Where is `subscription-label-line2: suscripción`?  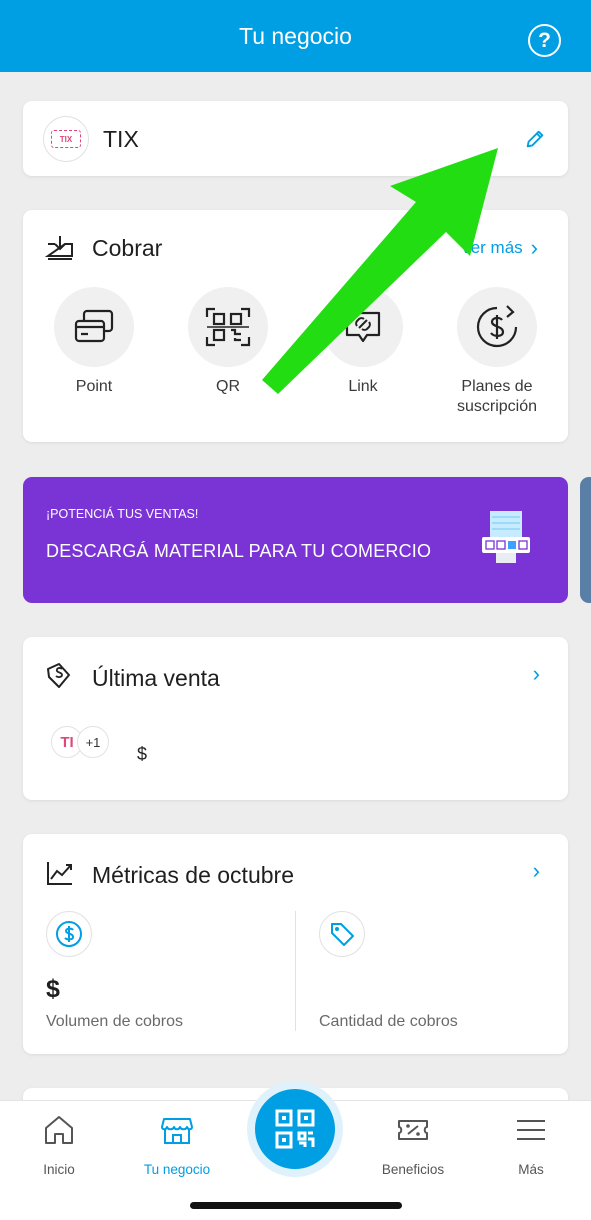 subscription-label-line2: suscripción is located at coordinates (497, 406).